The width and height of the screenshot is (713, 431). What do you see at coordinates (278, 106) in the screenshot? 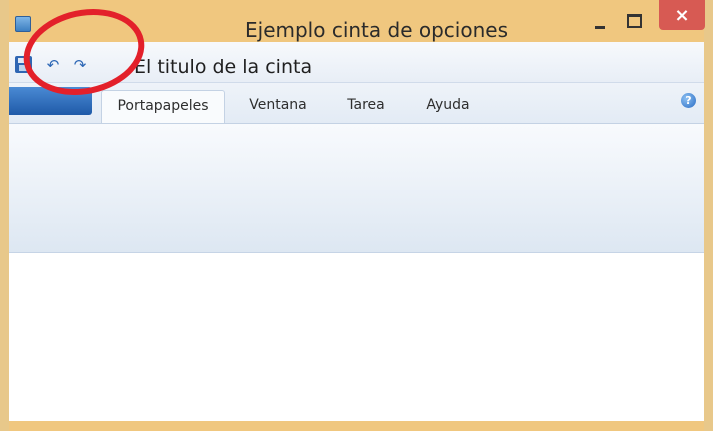
I see `tab-ventana: Ventana` at bounding box center [278, 106].